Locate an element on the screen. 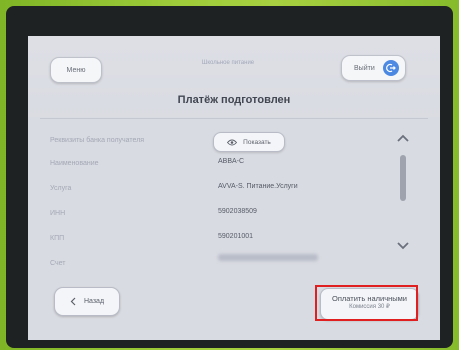 This screenshot has width=459, height=350. show-requisites-button: Показать is located at coordinates (249, 142).